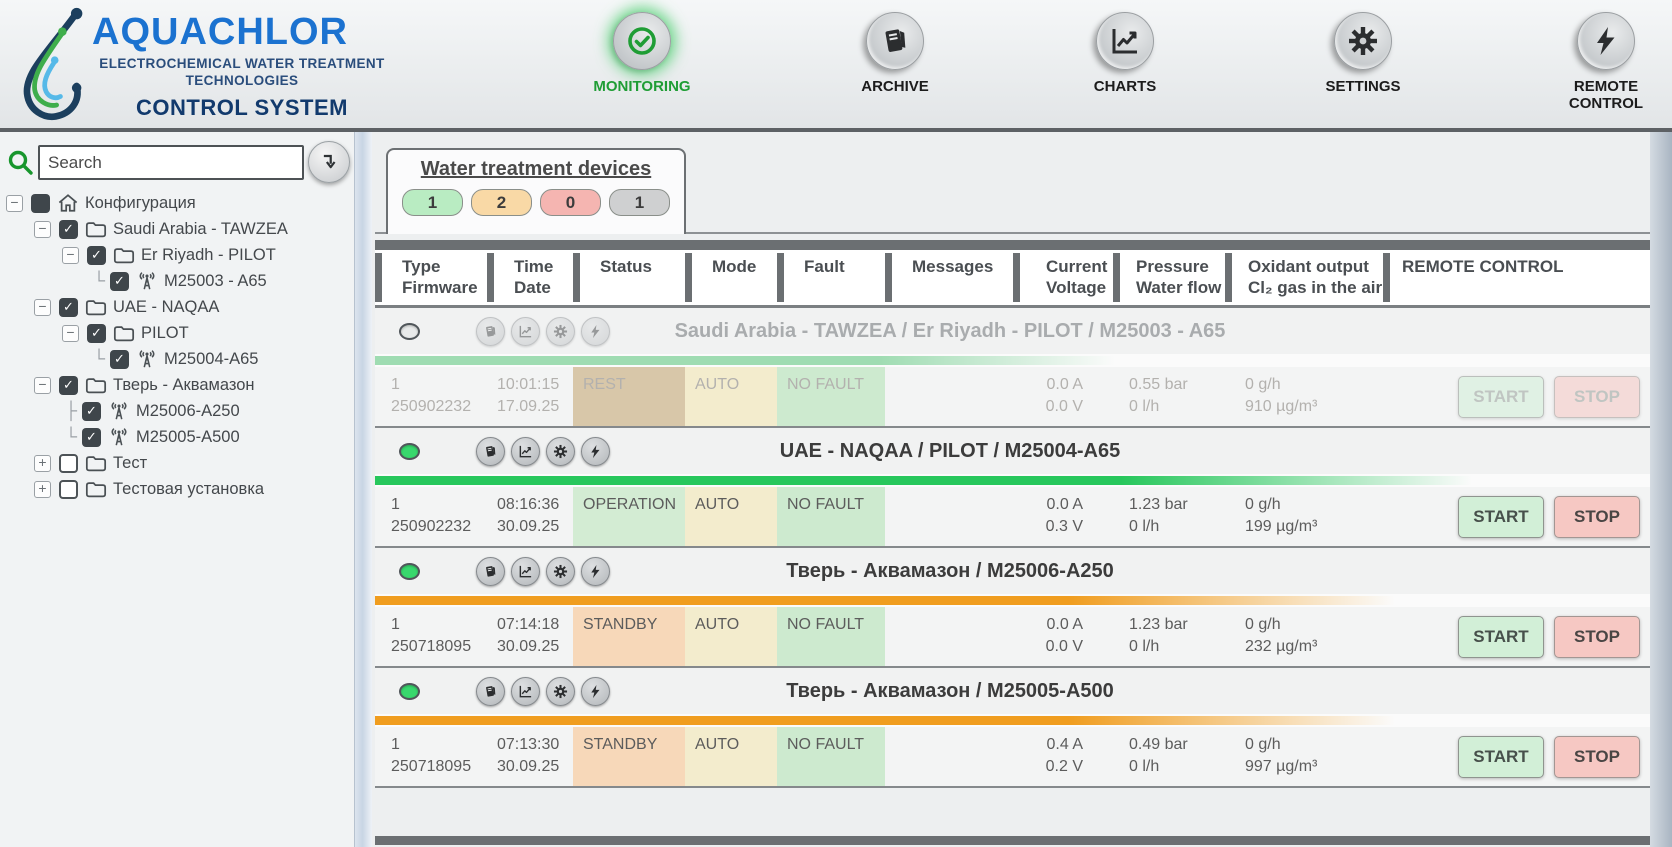  I want to click on nav-label: ARCHIVE, so click(895, 86).